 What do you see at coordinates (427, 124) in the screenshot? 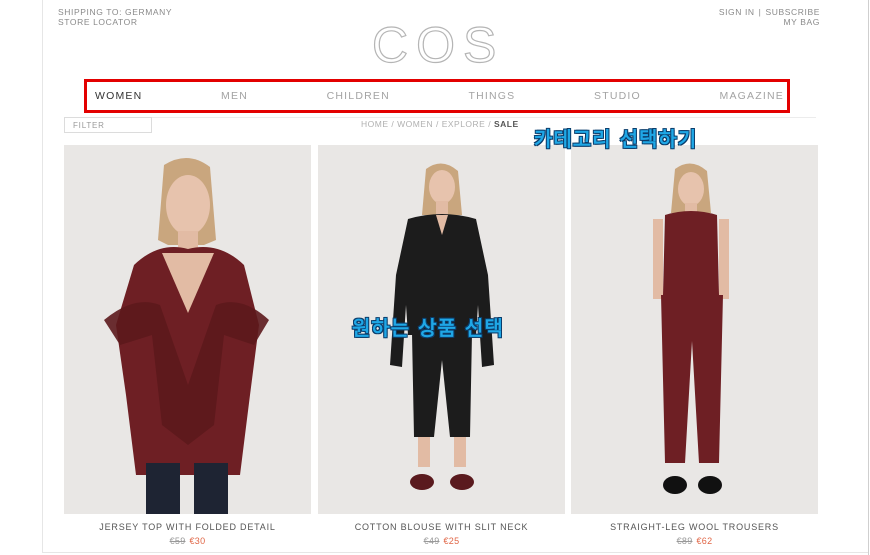
I see `breadcrumb-path: HOME / WOMEN / EXPLORE /` at bounding box center [427, 124].